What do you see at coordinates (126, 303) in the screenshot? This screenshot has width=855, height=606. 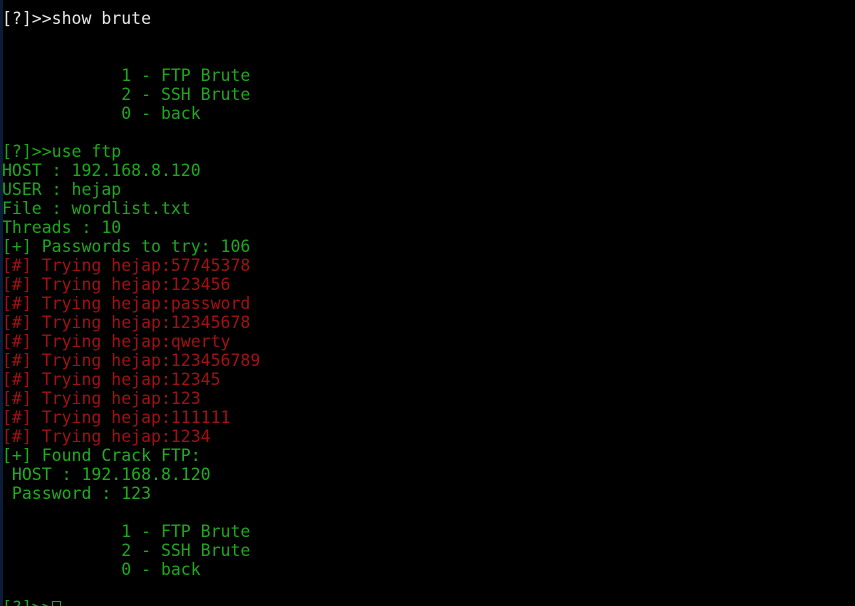 I see `attempt-line: [#] Trying hejap:password` at bounding box center [126, 303].